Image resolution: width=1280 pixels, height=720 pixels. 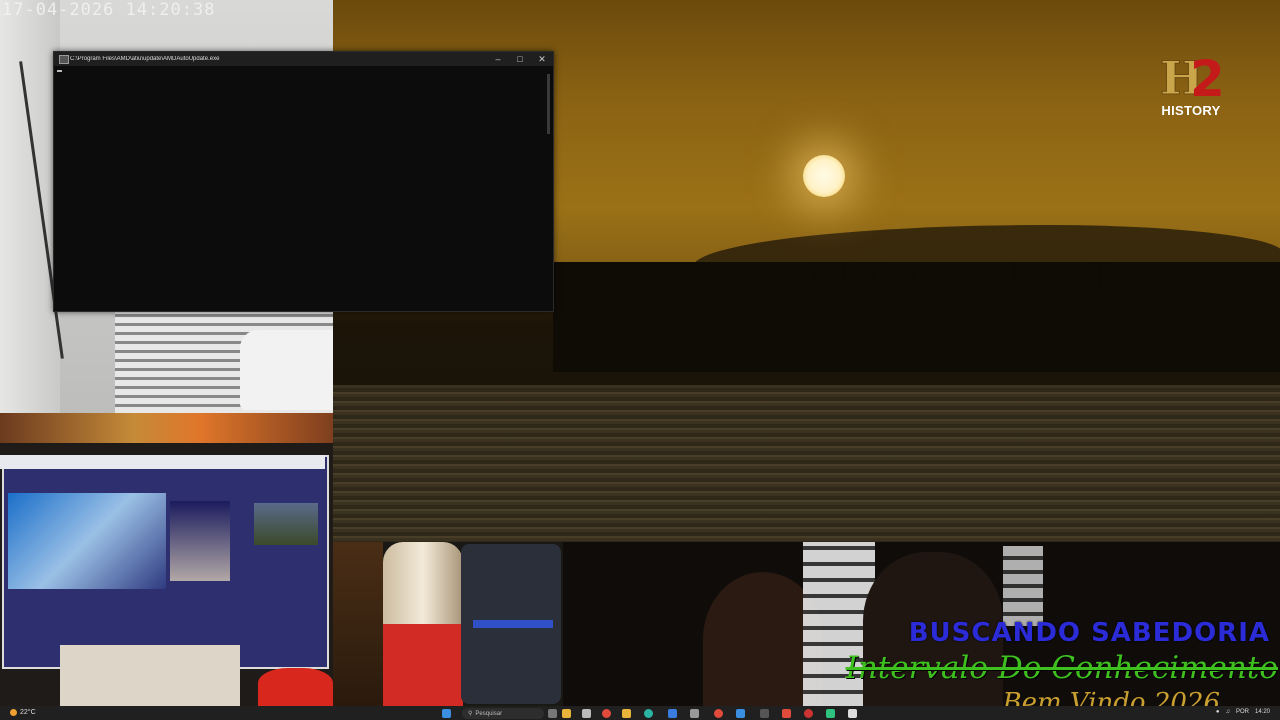 What do you see at coordinates (358, 624) in the screenshot?
I see `wood-shelf` at bounding box center [358, 624].